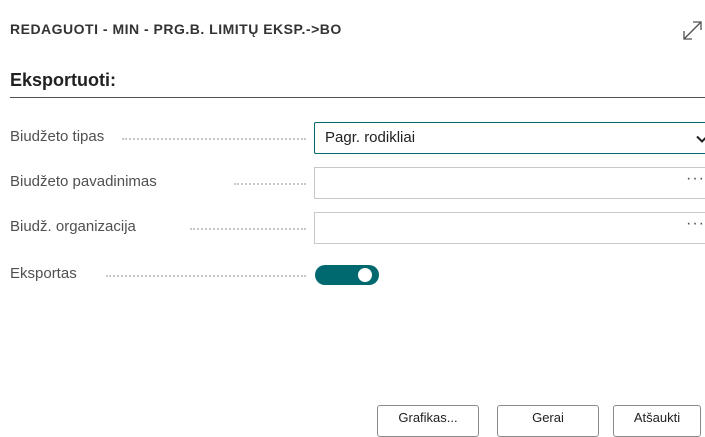 The height and width of the screenshot is (437, 705). Describe the element at coordinates (63, 80) in the screenshot. I see `section-title: Eksportuoti:` at that location.